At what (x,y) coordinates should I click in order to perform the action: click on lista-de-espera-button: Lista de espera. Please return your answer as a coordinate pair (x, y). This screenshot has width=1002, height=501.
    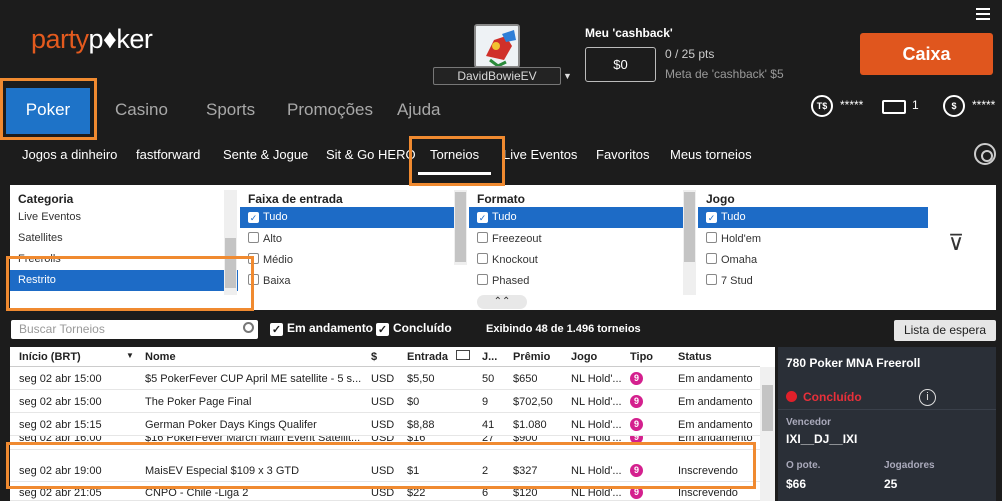
    Looking at the image, I should click on (945, 330).